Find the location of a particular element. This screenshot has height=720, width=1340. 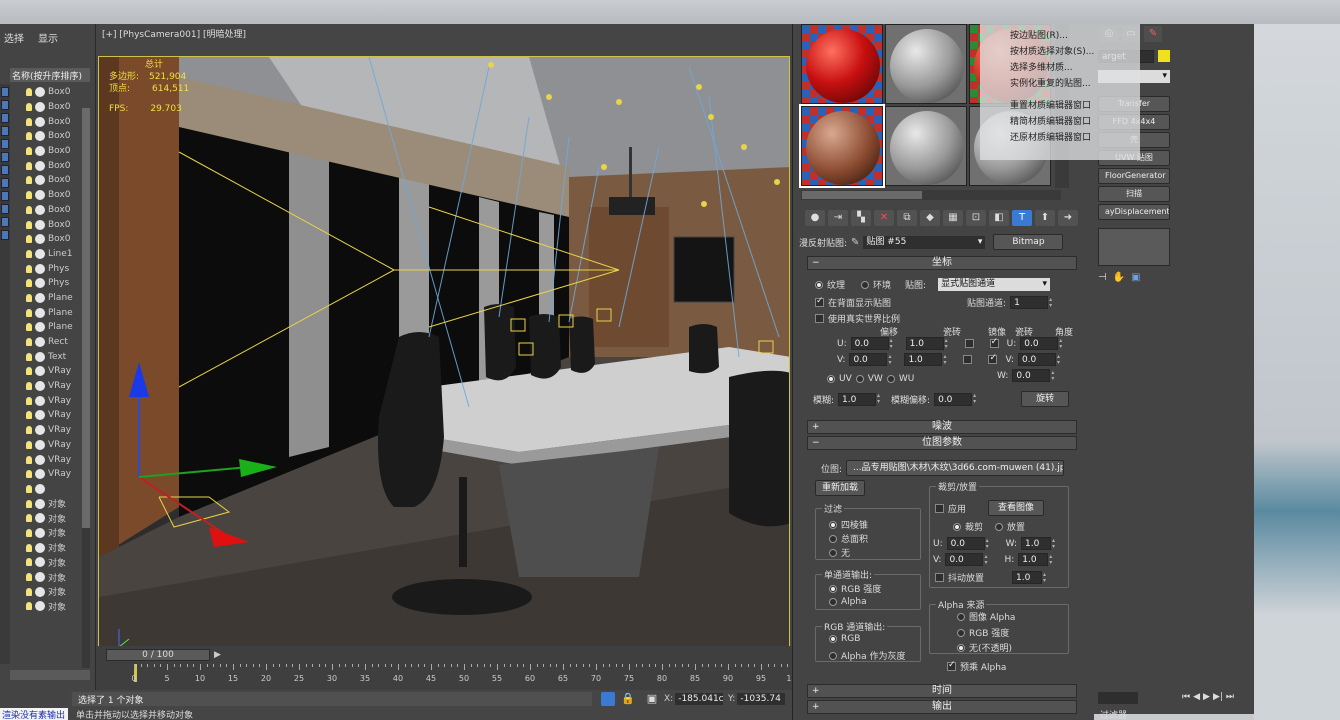

filter-dropdown is located at coordinates (1118, 698).